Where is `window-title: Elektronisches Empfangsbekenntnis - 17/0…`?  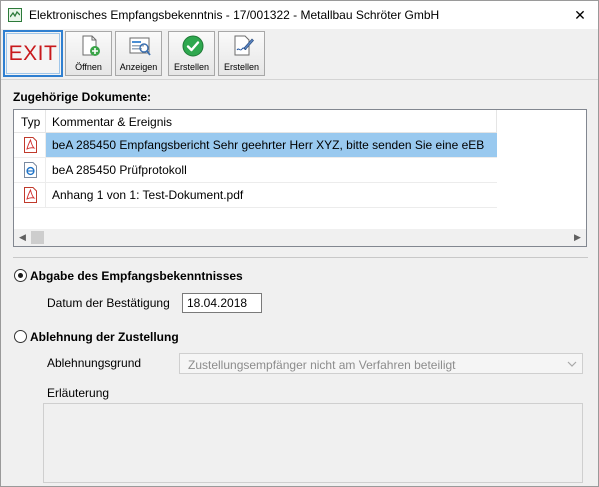 window-title: Elektronisches Empfangsbekenntnis - 17/0… is located at coordinates (234, 15).